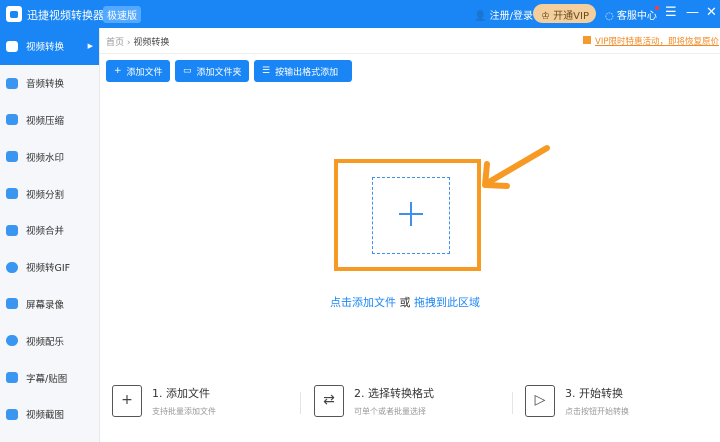  Describe the element at coordinates (545, 16) in the screenshot. I see `crown-icon: ♔` at that location.